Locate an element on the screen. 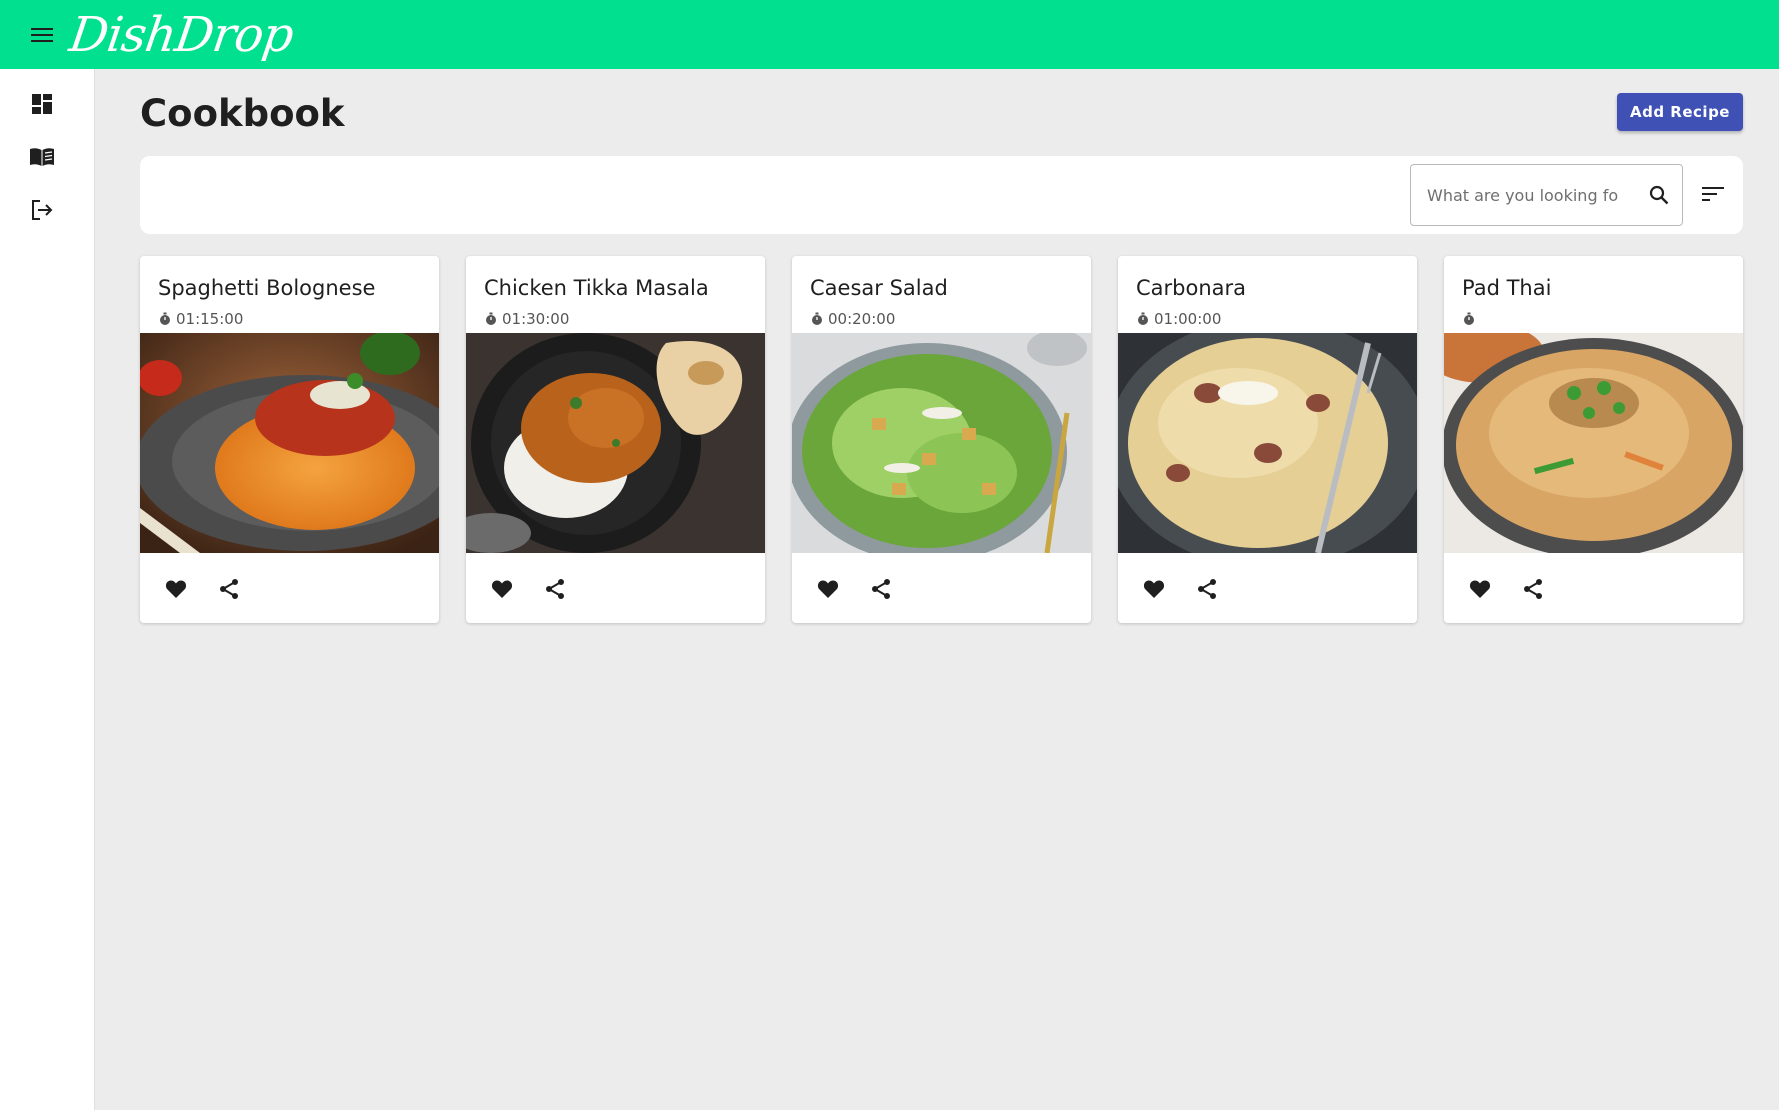 This screenshot has width=1779, height=1110. menu-button is located at coordinates (42, 35).